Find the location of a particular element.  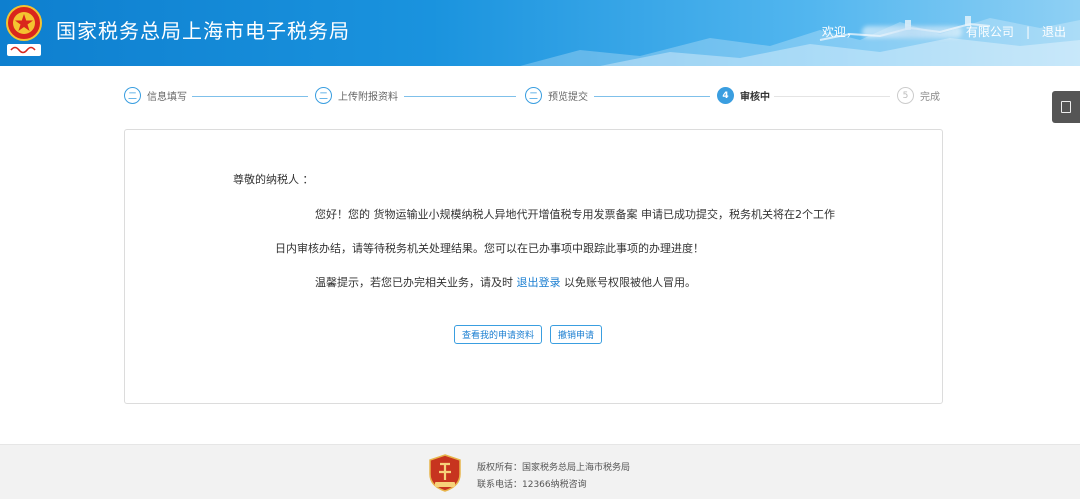

contact-phone-text: 联系电话：12366纳税咨询 is located at coordinates (532, 485).